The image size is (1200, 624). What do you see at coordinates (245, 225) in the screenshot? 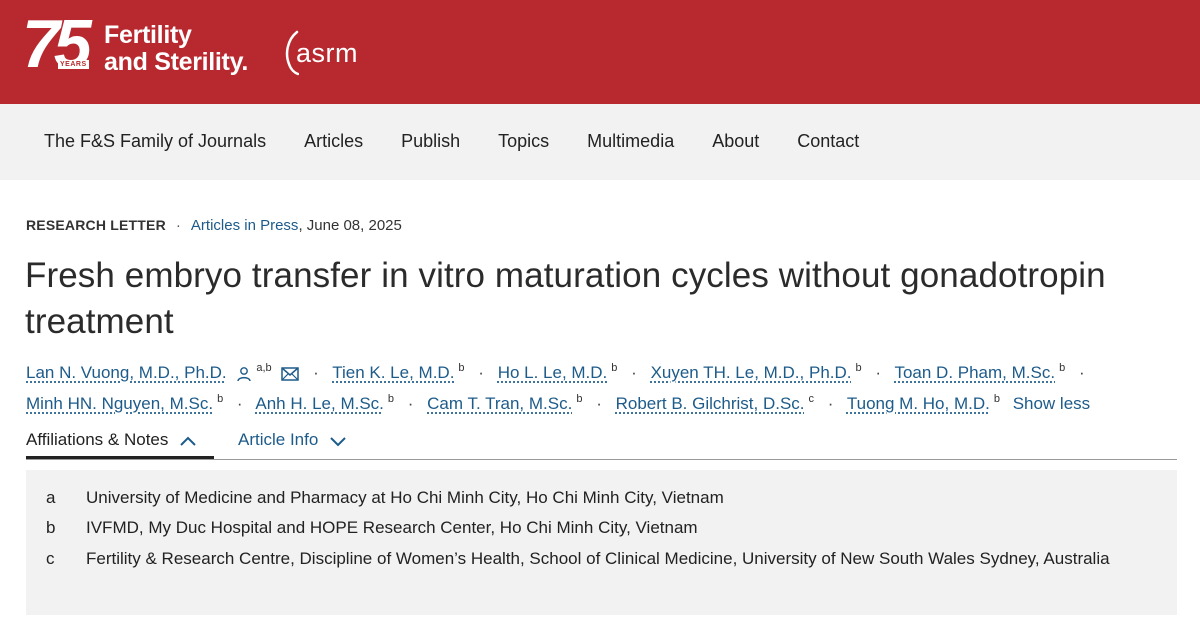
I see `articles-in-press-link: Articles in Press` at bounding box center [245, 225].